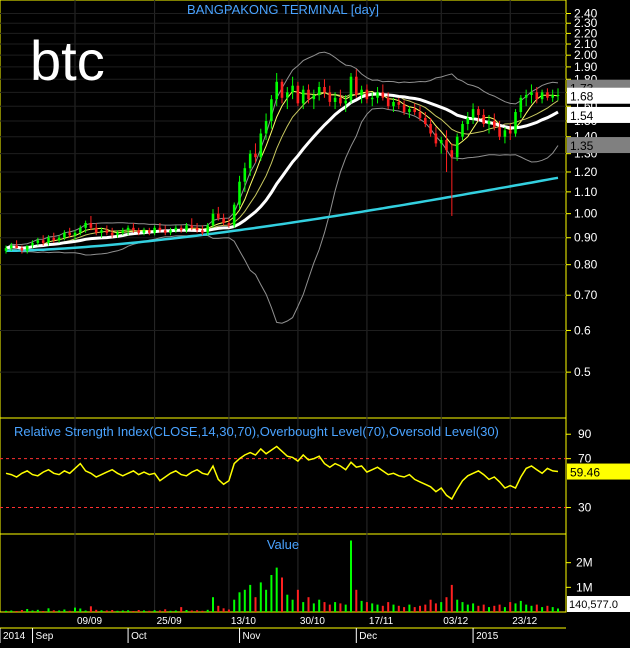 Image resolution: width=630 pixels, height=648 pixels. Describe the element at coordinates (586, 295) in the screenshot. I see `price-tick-label: 0.70` at that location.